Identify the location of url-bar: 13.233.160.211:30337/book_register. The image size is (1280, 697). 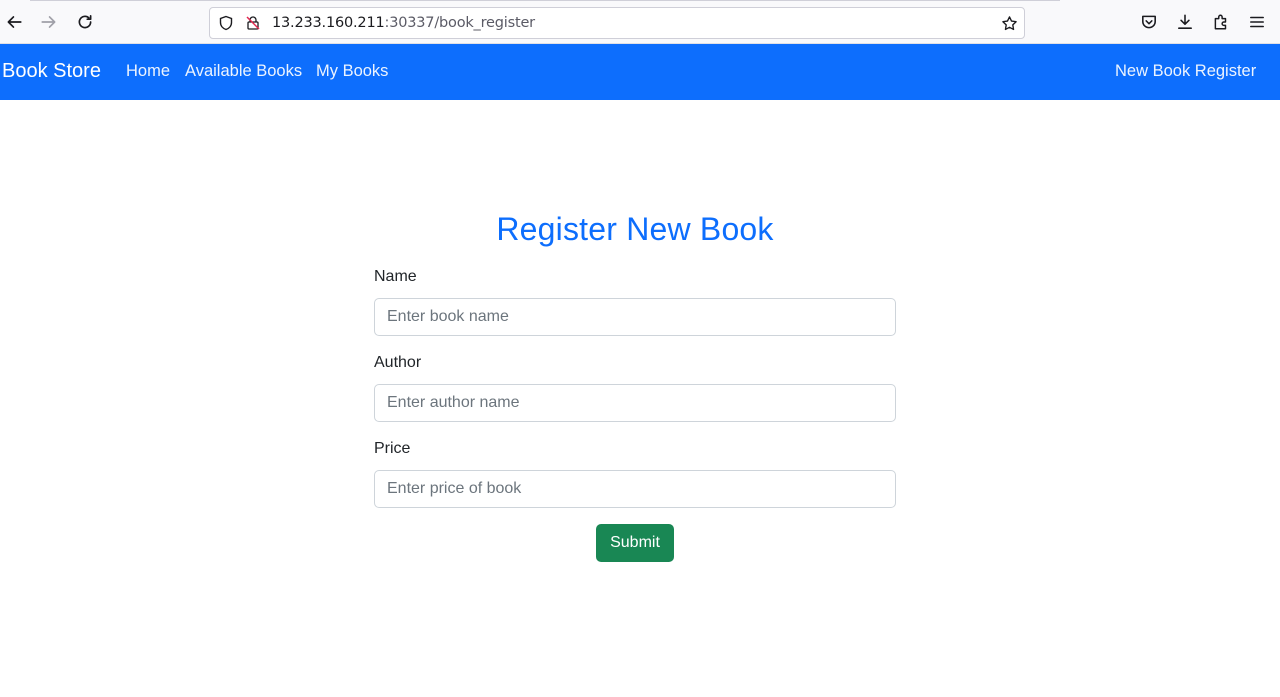
(617, 23).